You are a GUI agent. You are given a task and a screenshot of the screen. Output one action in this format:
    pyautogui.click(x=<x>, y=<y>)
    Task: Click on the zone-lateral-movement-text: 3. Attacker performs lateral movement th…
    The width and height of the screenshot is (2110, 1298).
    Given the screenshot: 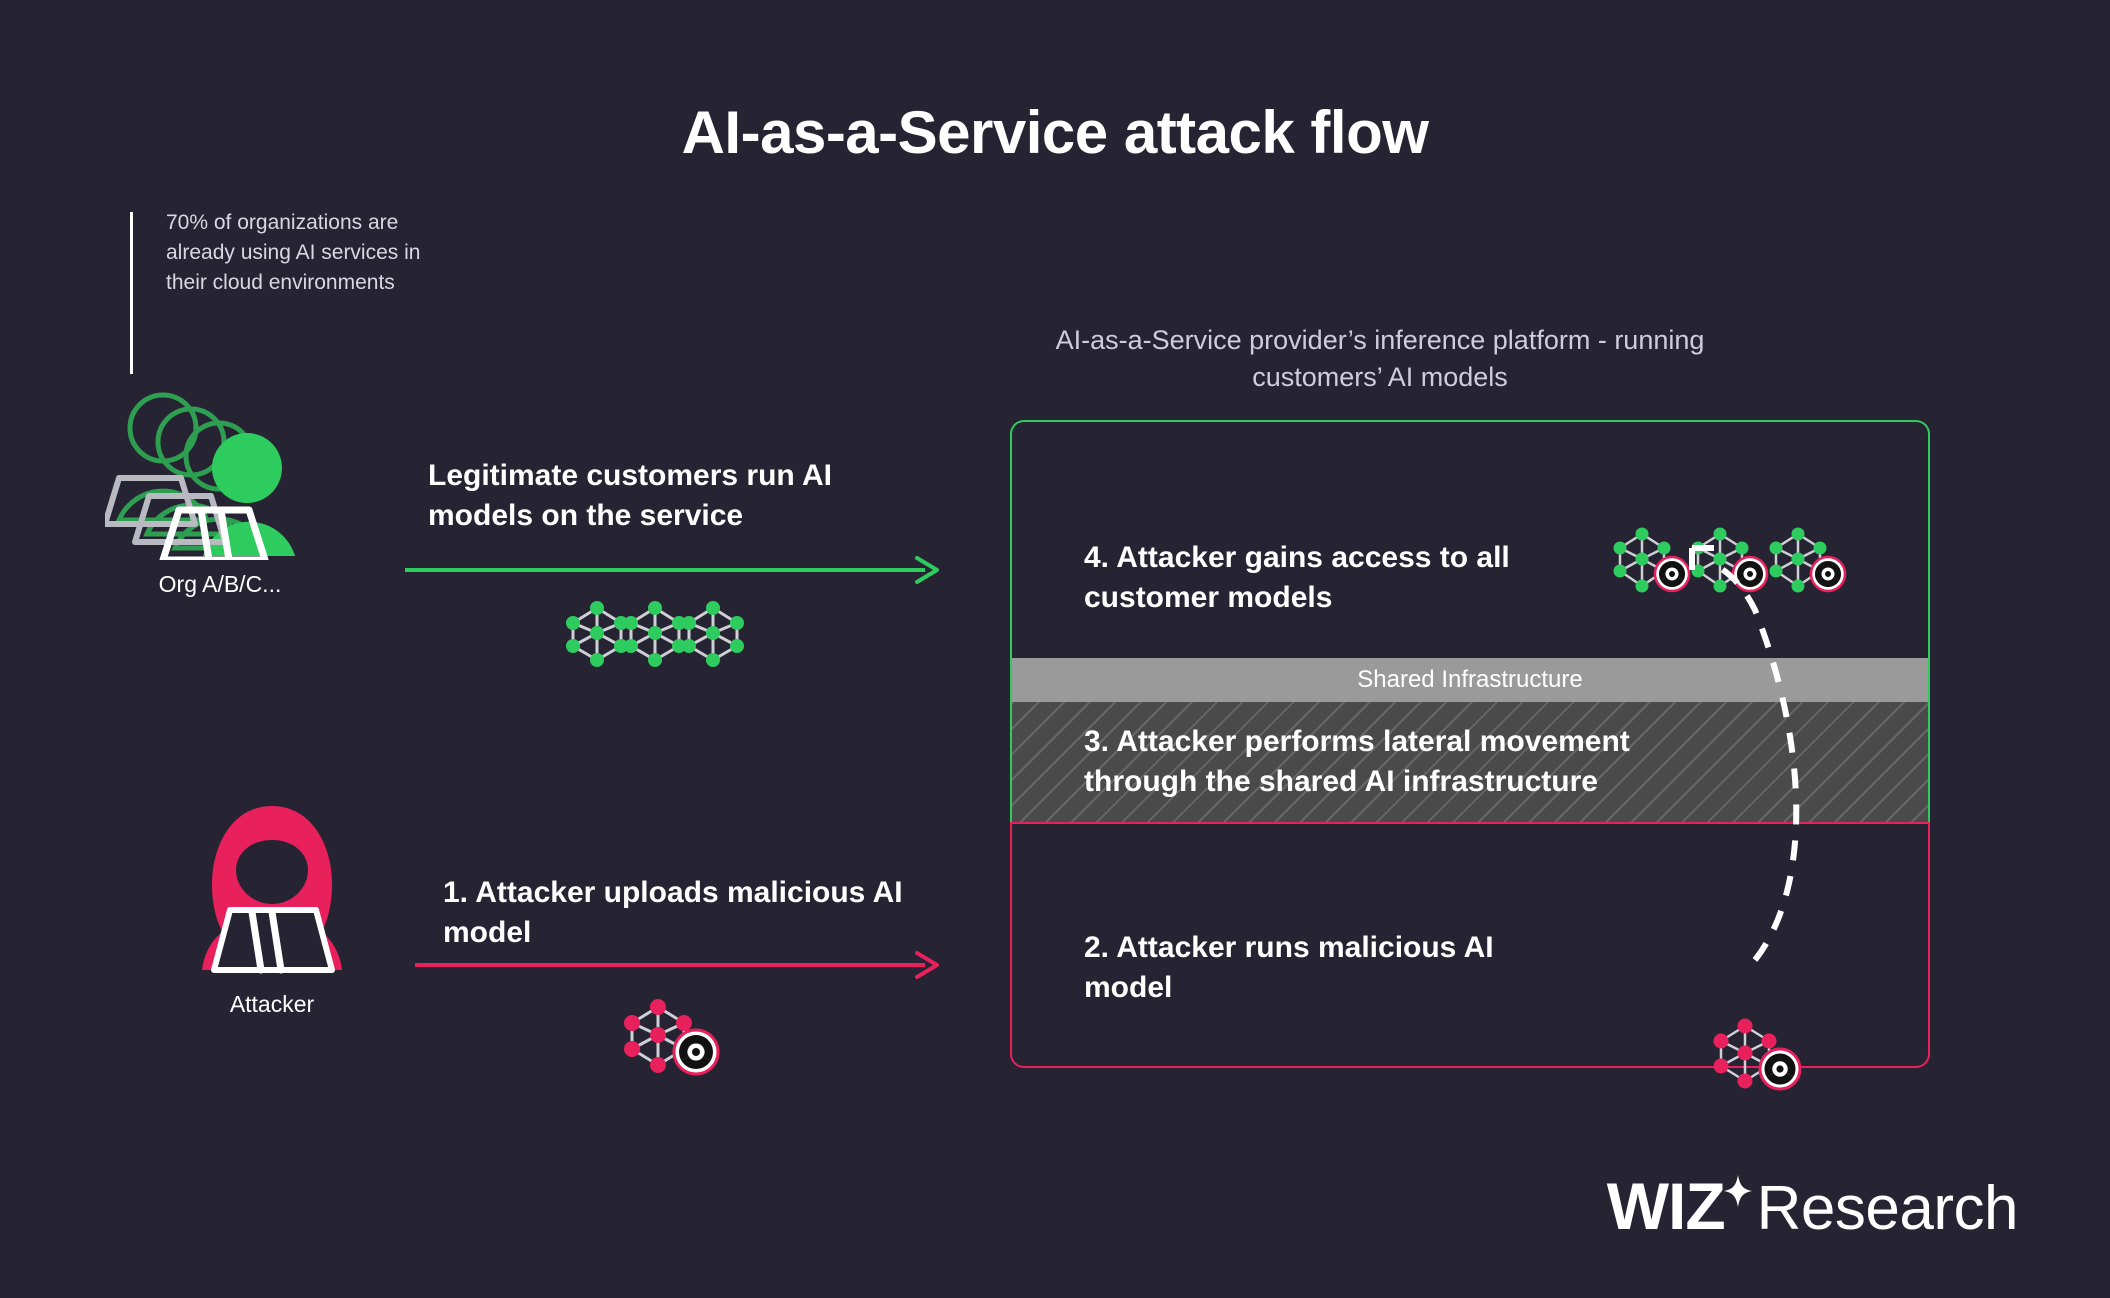 What is the action you would take?
    pyautogui.click(x=1357, y=761)
    